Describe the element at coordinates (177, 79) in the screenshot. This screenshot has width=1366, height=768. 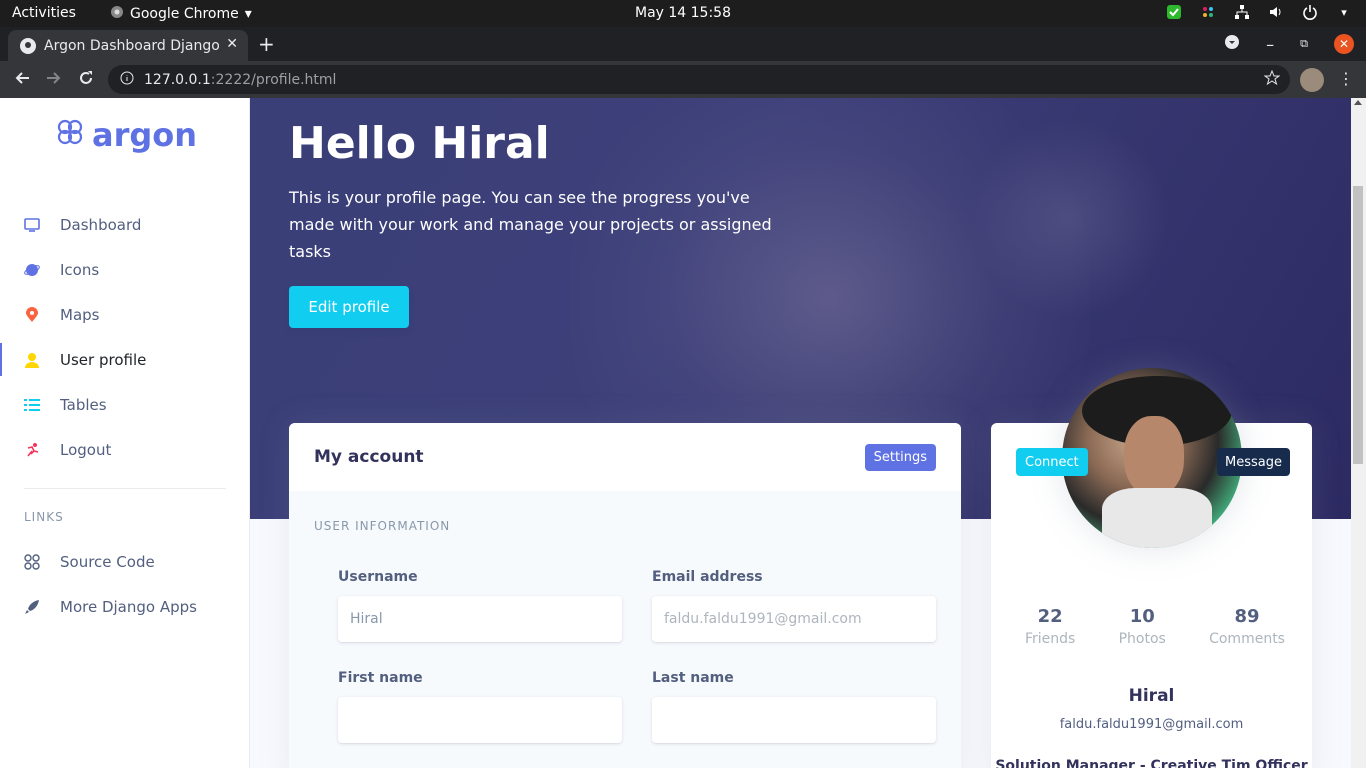
I see `url-host: 127.0.0.1` at that location.